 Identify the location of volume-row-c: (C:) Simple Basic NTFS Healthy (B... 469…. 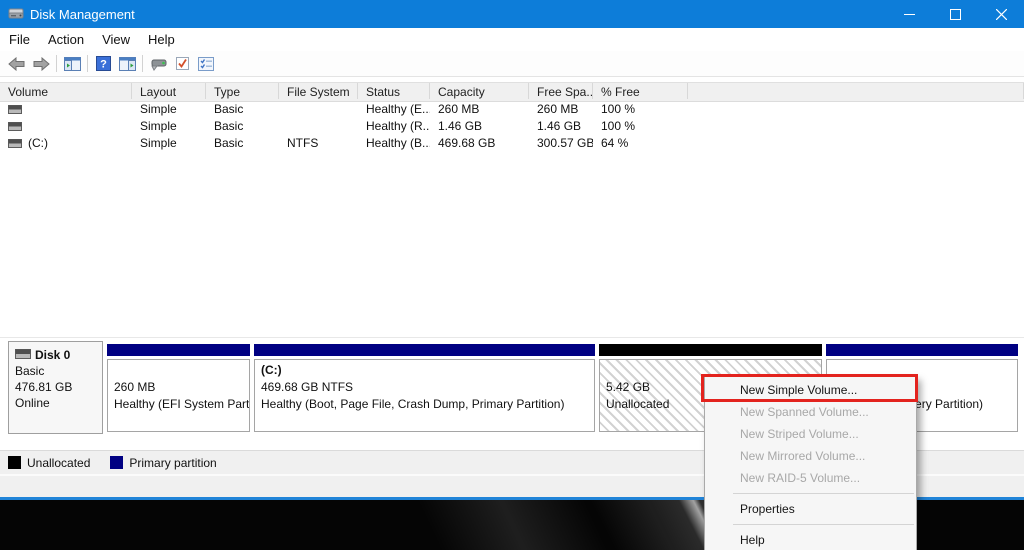
(512, 142).